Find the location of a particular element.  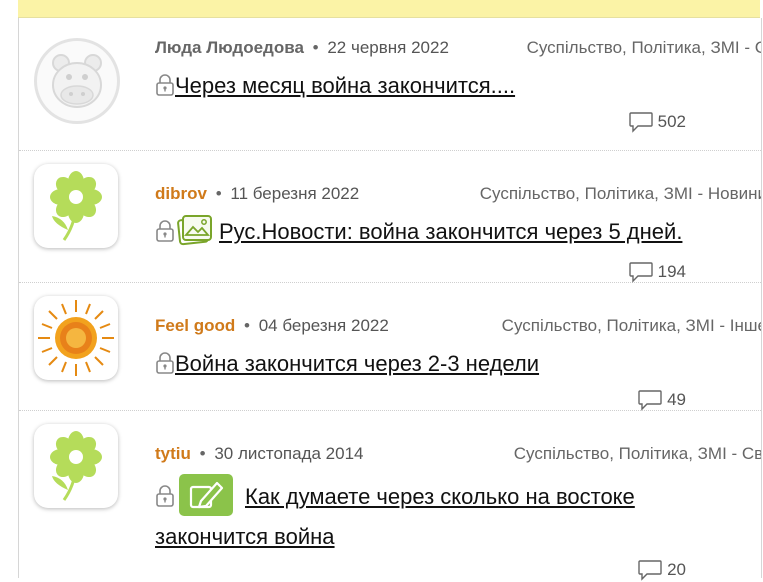

category-link: Суспільство, Політика, ЗМІ - Новини is located at coordinates (620, 194).